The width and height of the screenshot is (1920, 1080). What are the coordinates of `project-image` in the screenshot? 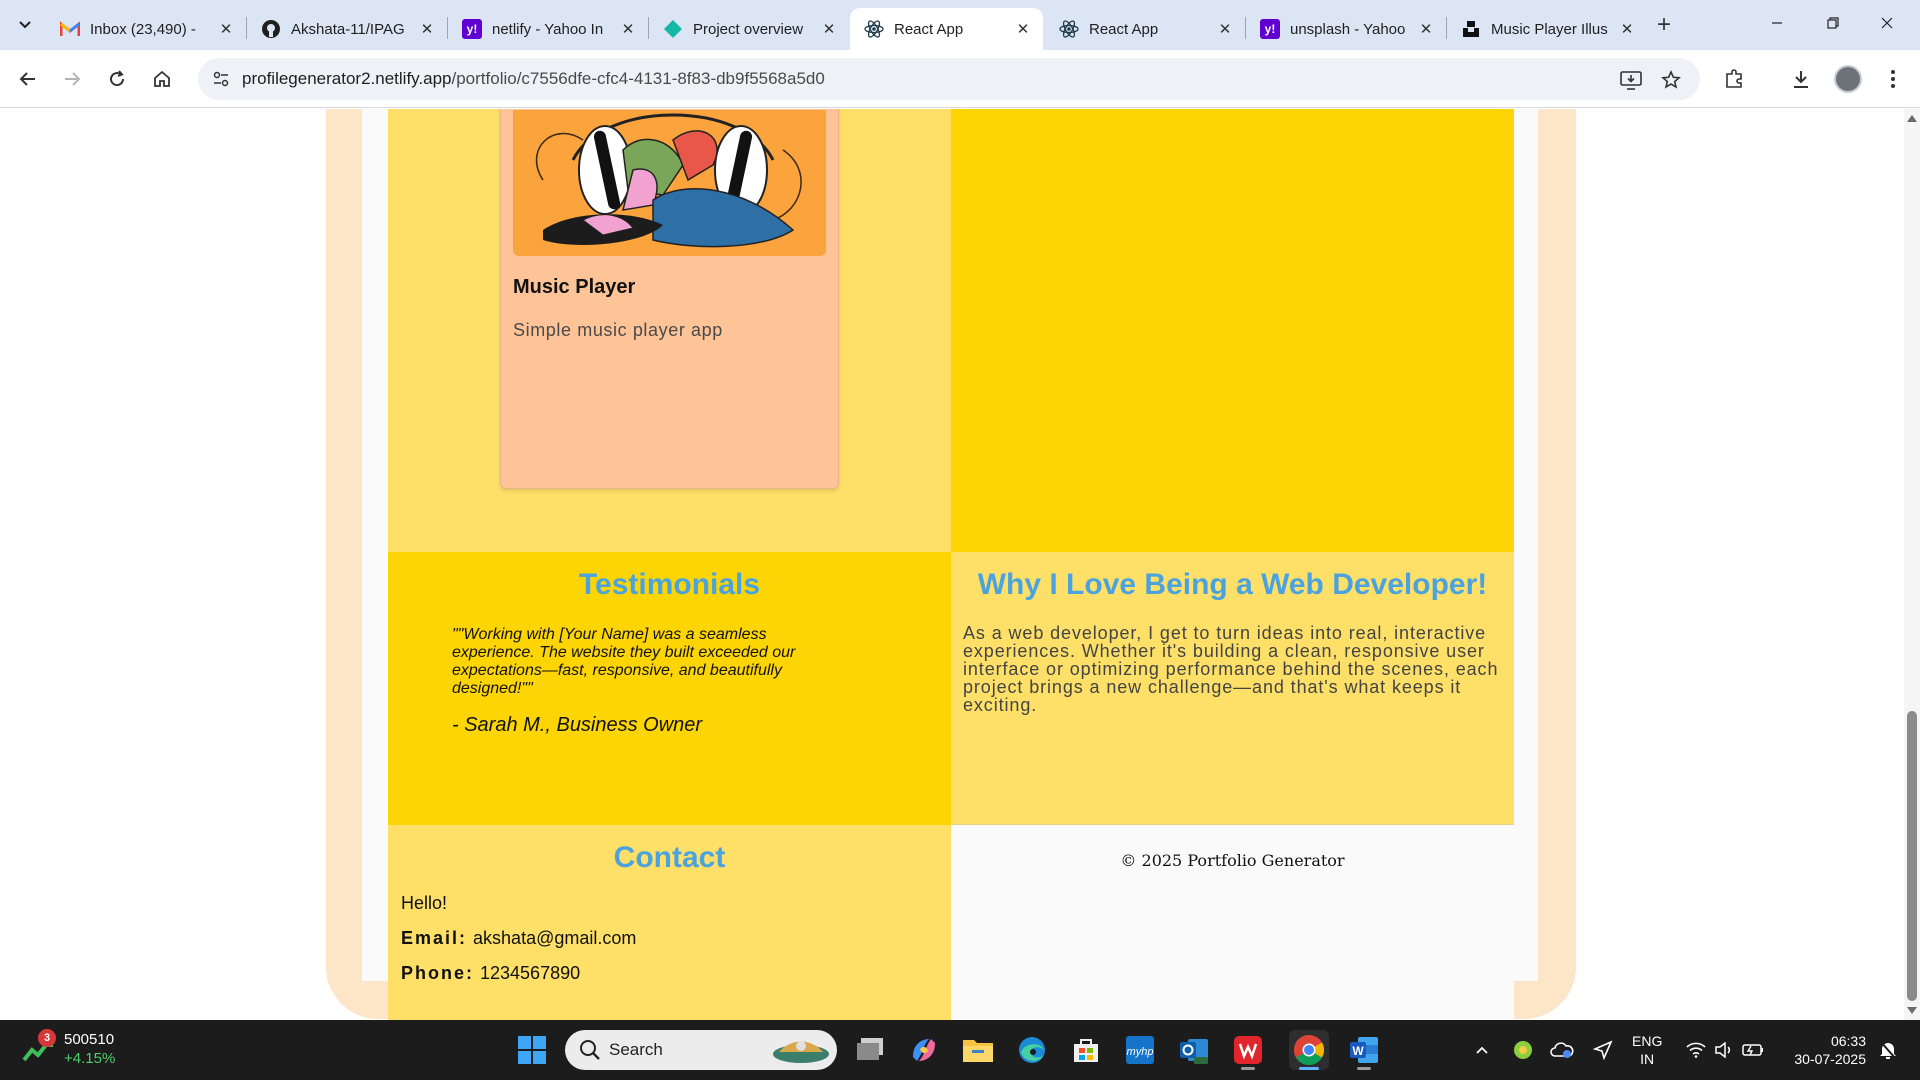 It's located at (669, 183).